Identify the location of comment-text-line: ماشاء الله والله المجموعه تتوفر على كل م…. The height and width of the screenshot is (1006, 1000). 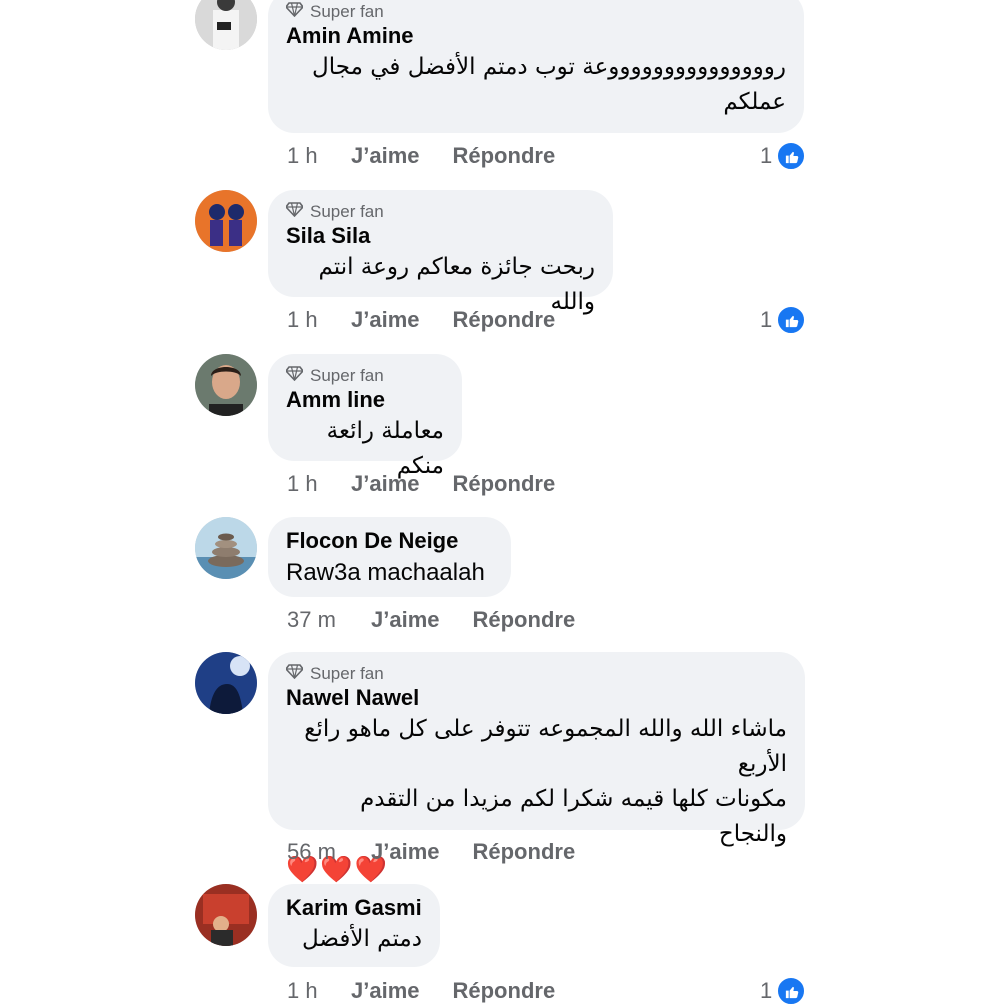
(545, 746).